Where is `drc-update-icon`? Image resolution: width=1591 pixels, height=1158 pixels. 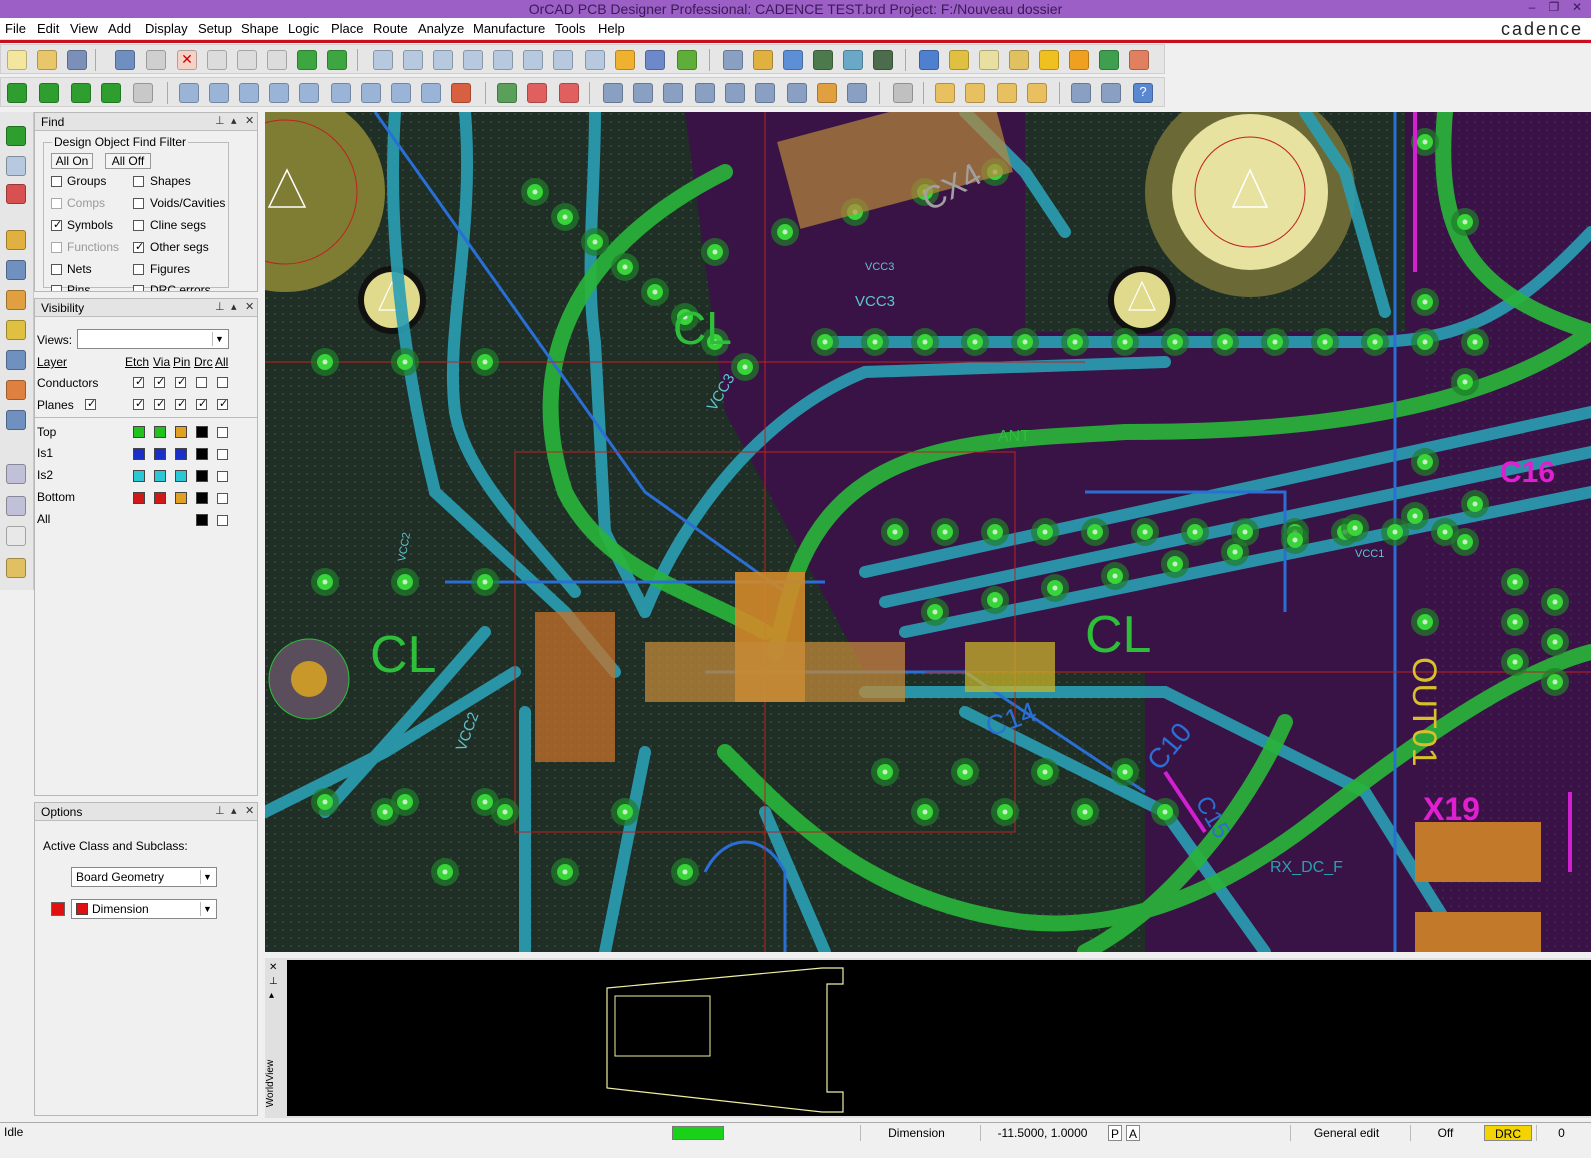 drc-update-icon is located at coordinates (1109, 60).